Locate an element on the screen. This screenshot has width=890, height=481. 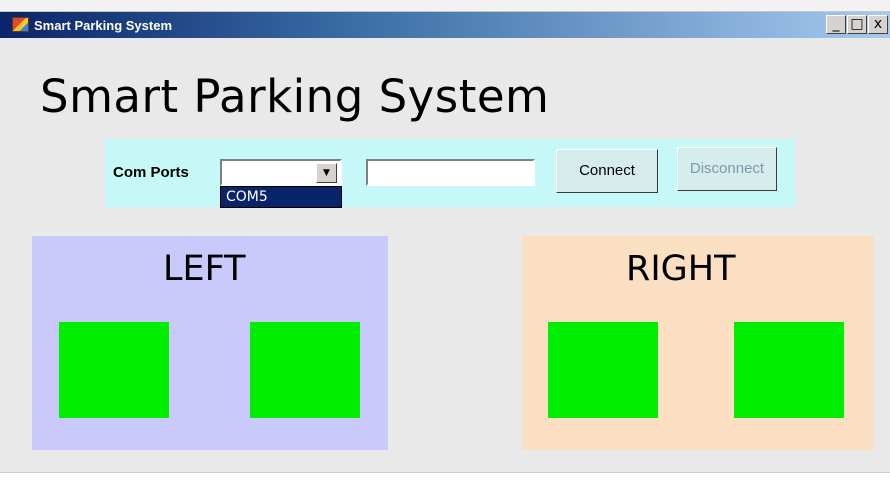
app-icon is located at coordinates (20, 24).